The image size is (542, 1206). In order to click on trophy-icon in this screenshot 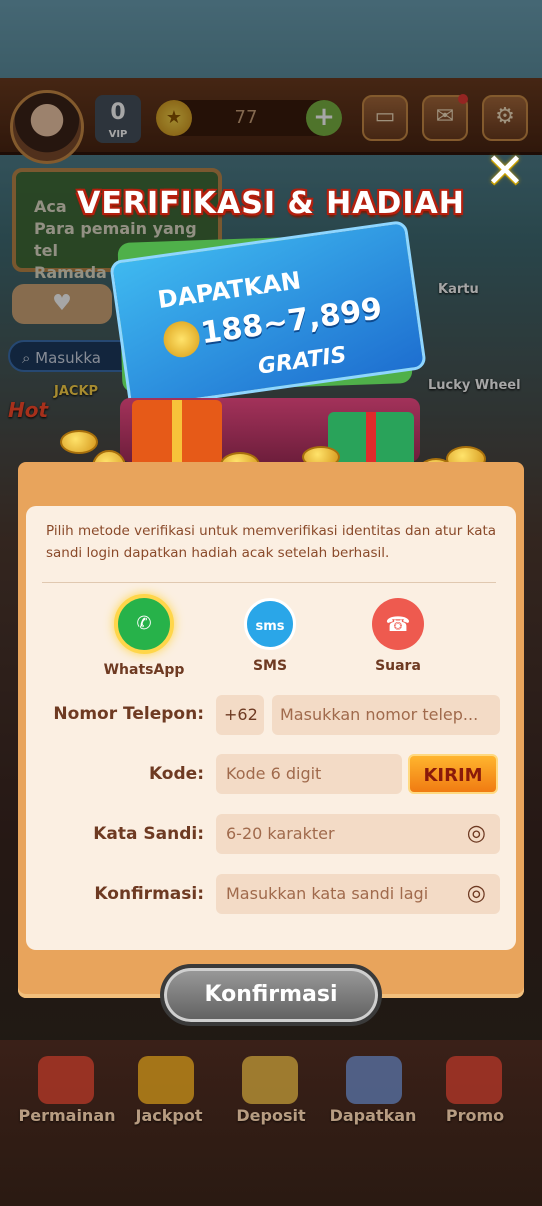, I will do `click(166, 1080)`.